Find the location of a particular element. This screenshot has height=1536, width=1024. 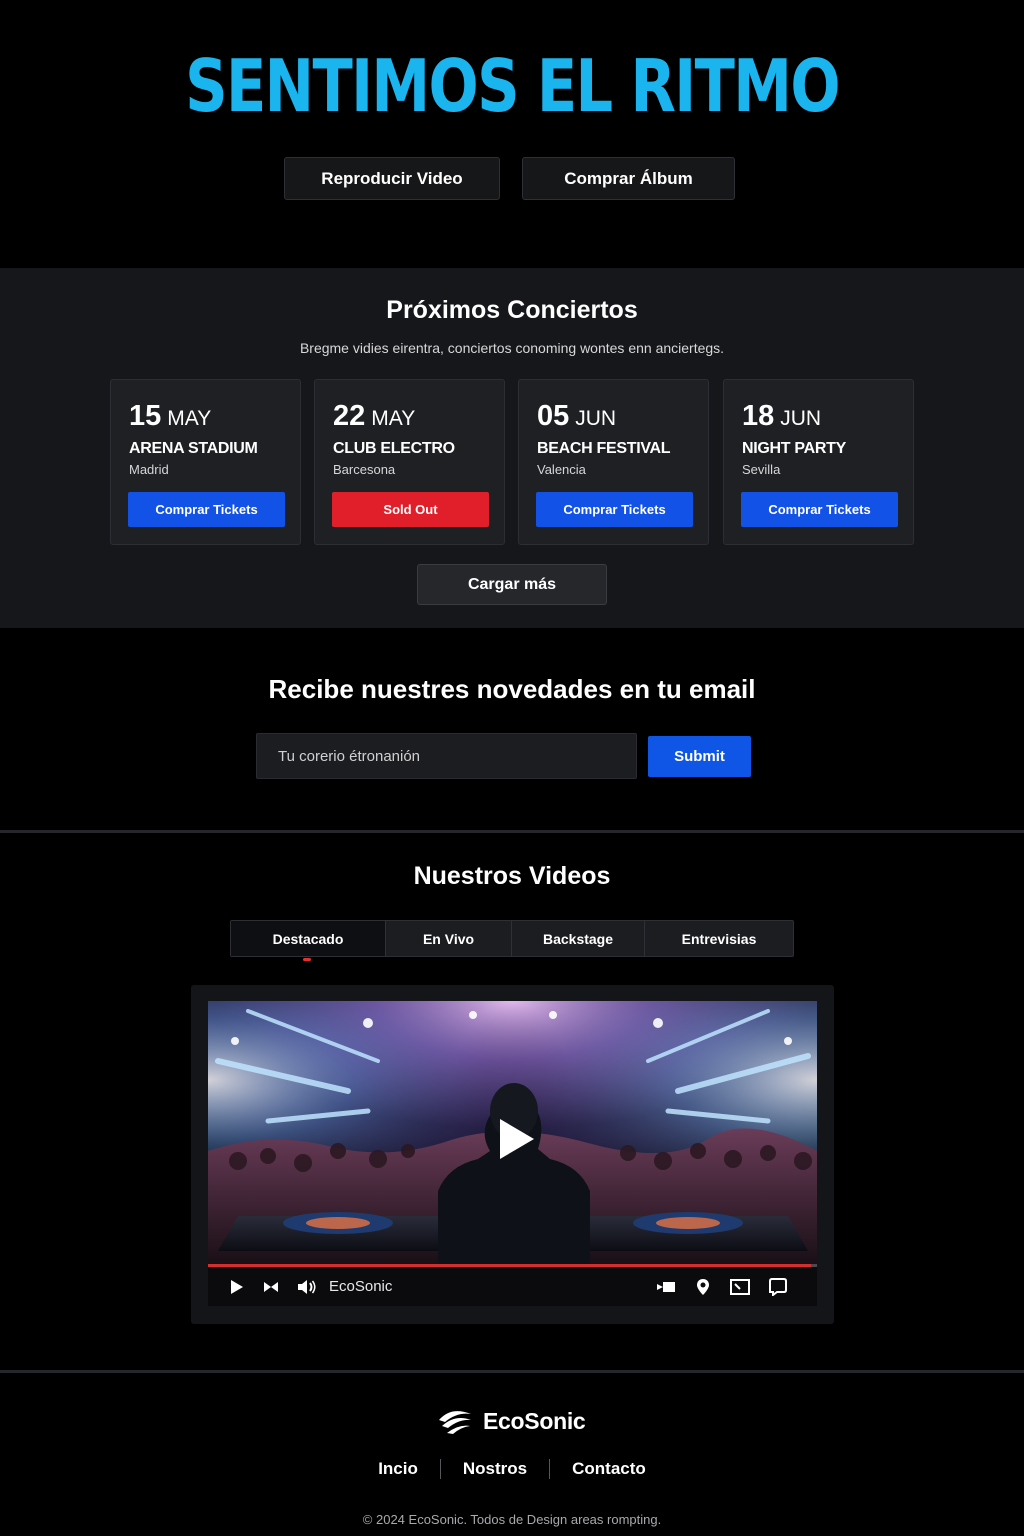

video-tabs: Destacado En Vivo Backstage Entrevisias is located at coordinates (512, 940).